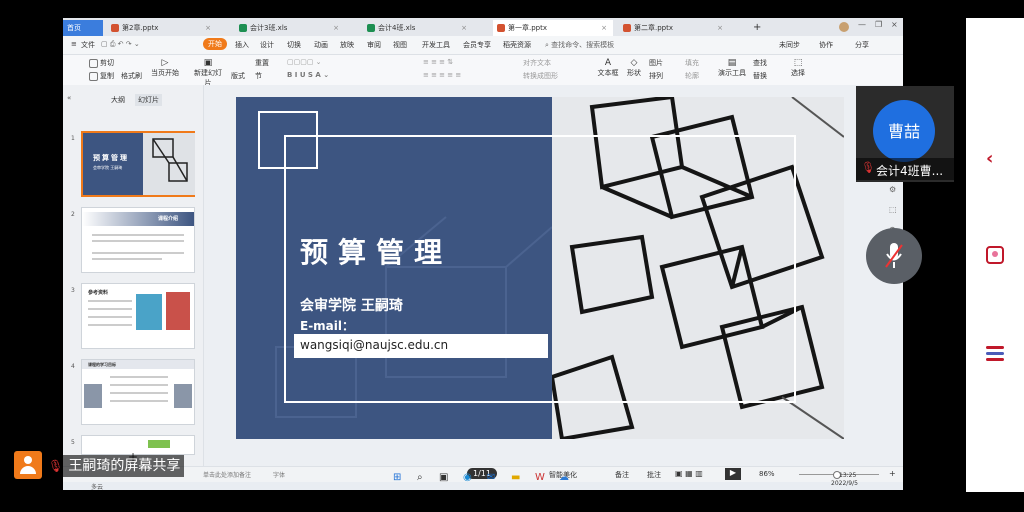 This screenshot has width=1024, height=512. What do you see at coordinates (442, 75) in the screenshot?
I see `align-buttons: ≡ ≡ ≡ ≡ ≡` at bounding box center [442, 75].